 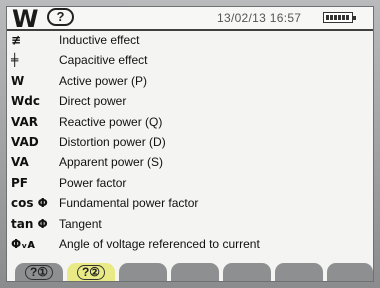 What do you see at coordinates (93, 101) in the screenshot?
I see `list-item-label: Direct power` at bounding box center [93, 101].